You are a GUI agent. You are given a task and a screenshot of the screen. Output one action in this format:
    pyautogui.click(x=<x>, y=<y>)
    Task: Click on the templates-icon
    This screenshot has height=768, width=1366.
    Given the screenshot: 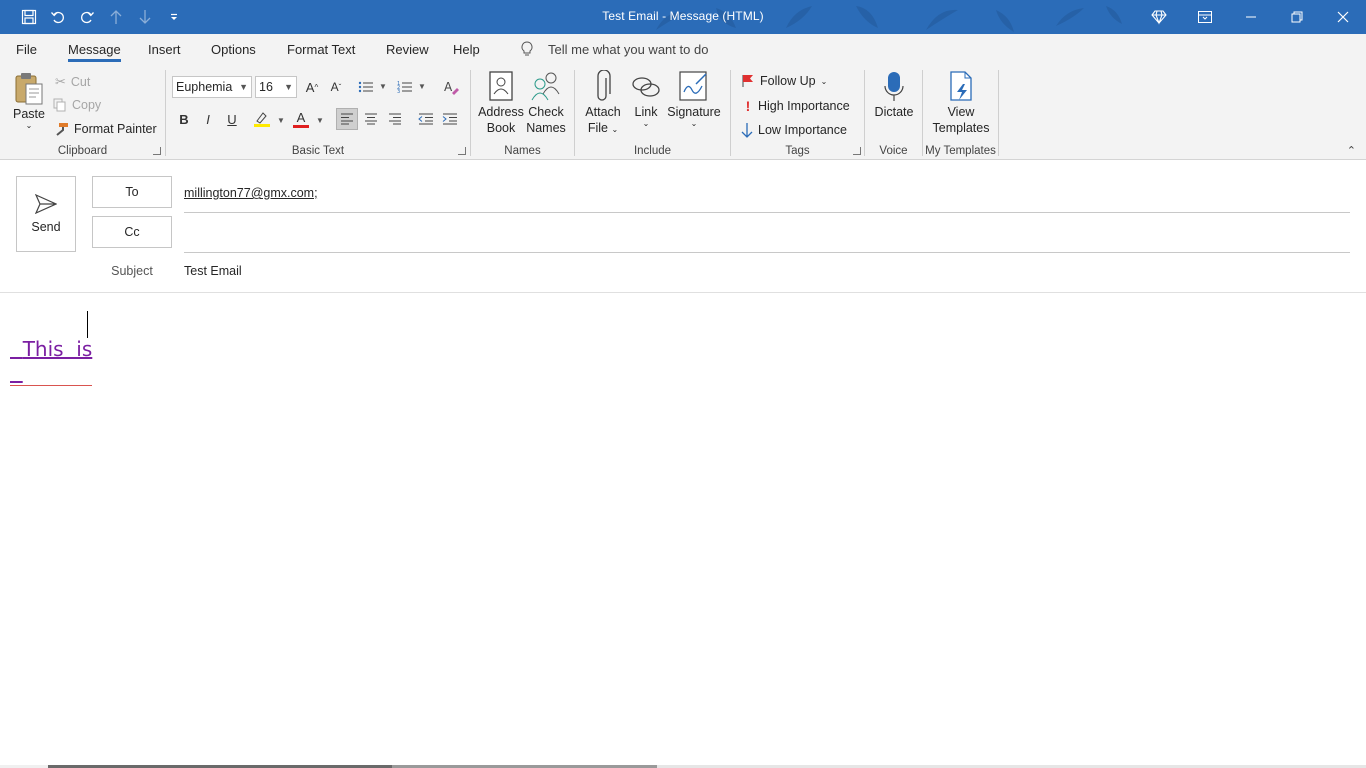 What is the action you would take?
    pyautogui.click(x=961, y=86)
    